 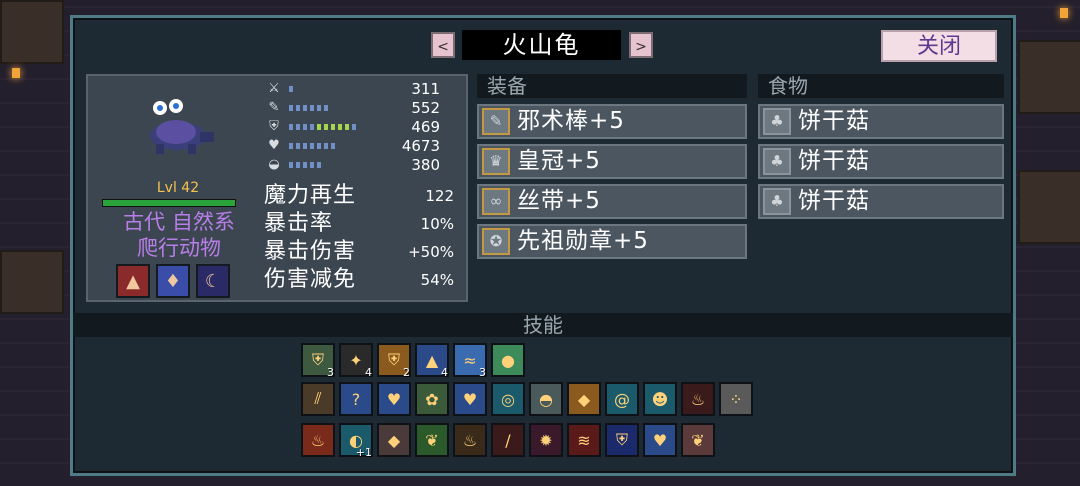 I want to click on skill-glyph: ♨, so click(x=318, y=440).